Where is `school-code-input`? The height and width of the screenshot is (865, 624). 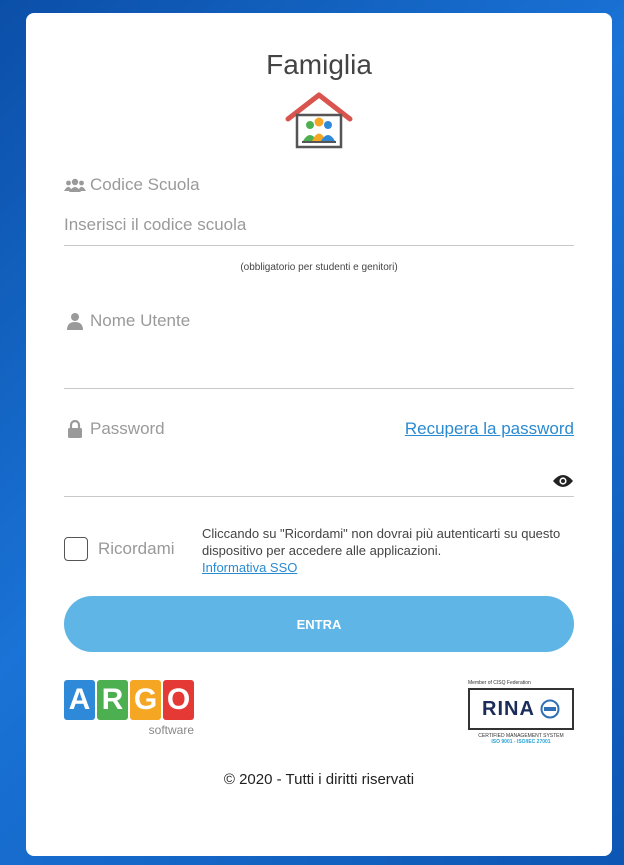 school-code-input is located at coordinates (319, 227).